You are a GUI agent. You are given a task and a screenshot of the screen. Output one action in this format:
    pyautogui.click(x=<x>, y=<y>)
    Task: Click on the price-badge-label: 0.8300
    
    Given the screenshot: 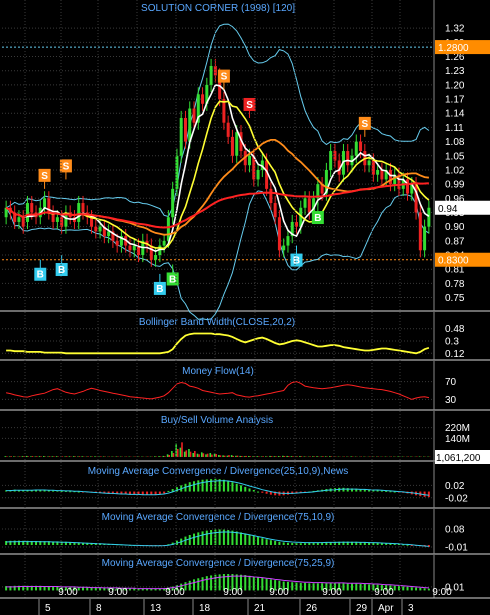 What is the action you would take?
    pyautogui.click(x=453, y=261)
    